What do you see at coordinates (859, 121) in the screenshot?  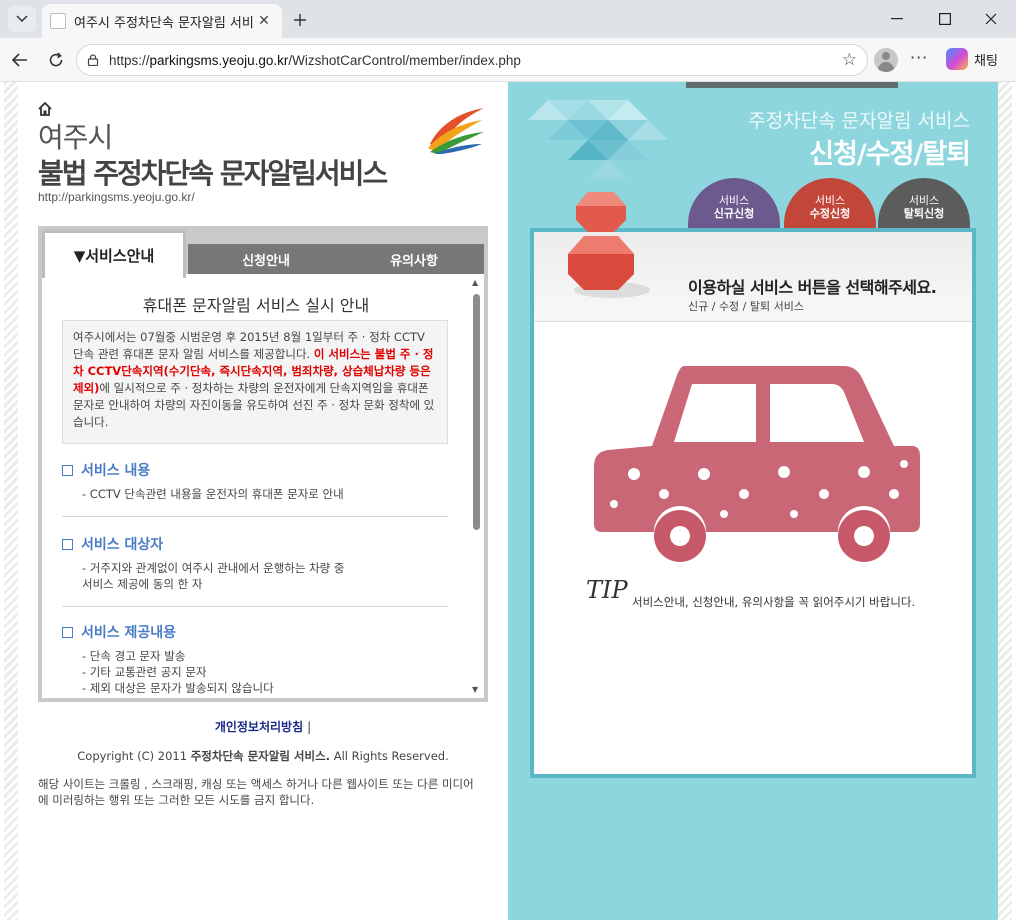 I see `apply-subtitle: 주정차단속 문자알림 서비스` at bounding box center [859, 121].